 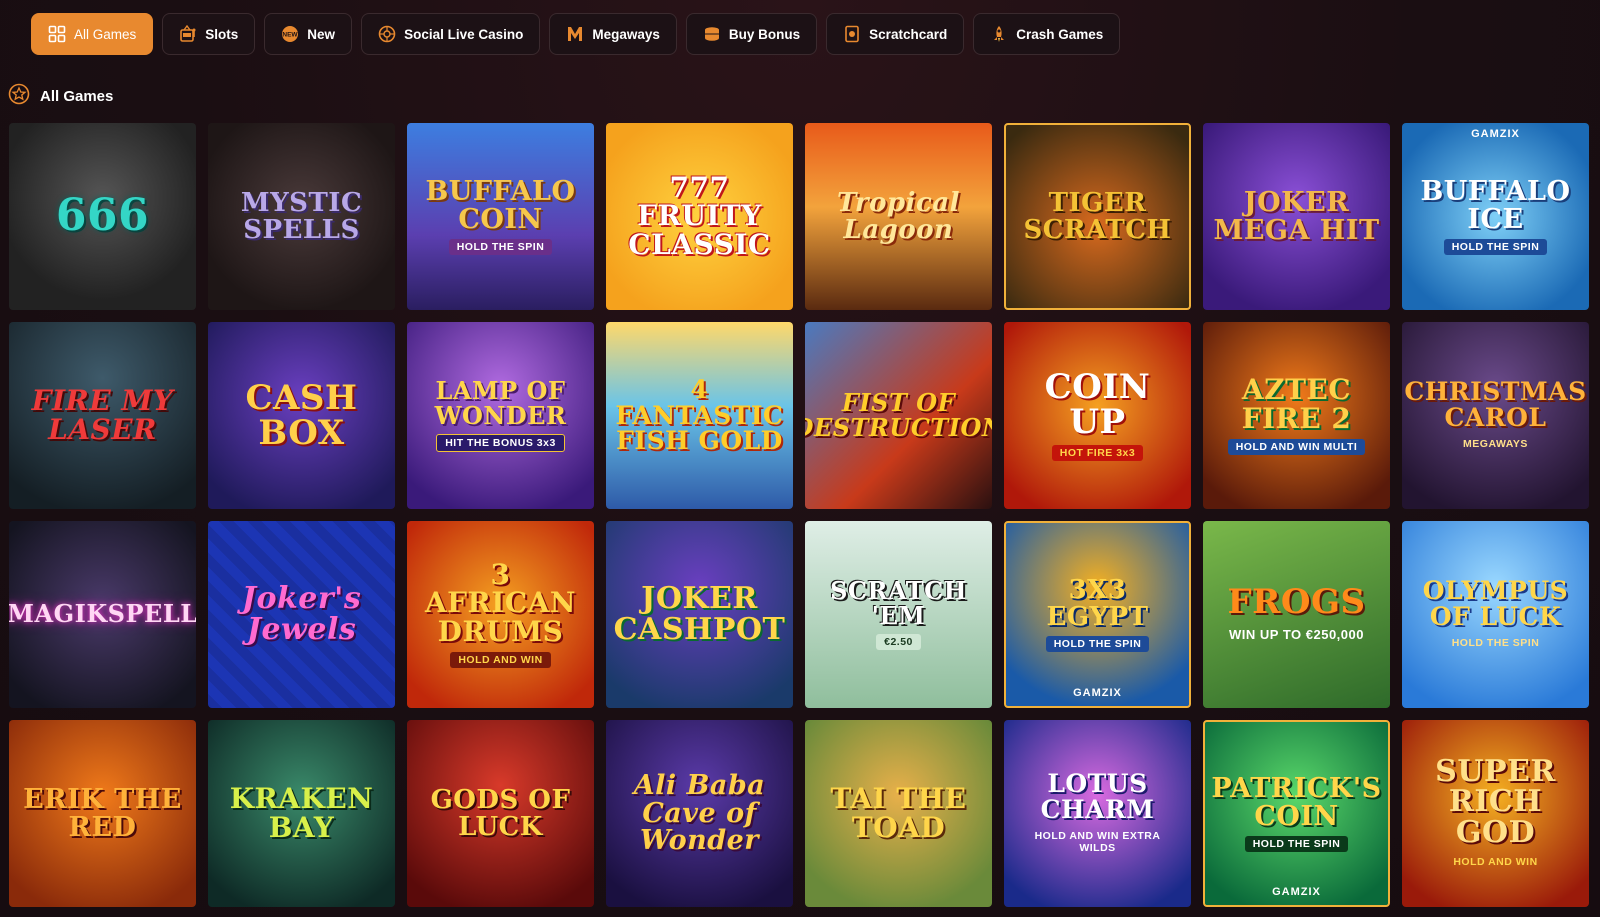 I want to click on game-subtitle: HIT THE BONUS 3x3, so click(x=500, y=442).